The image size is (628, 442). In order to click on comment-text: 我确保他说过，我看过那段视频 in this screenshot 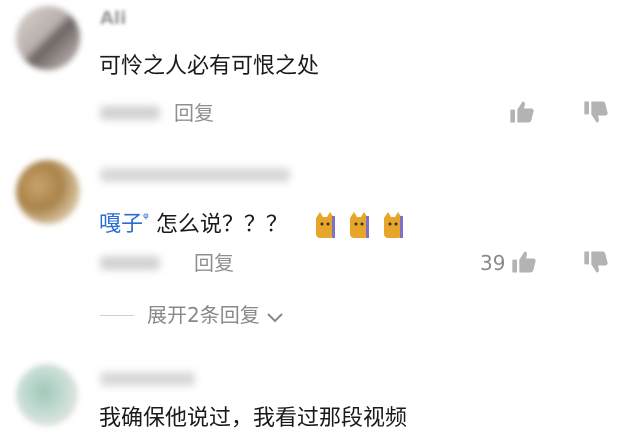, I will do `click(253, 418)`.